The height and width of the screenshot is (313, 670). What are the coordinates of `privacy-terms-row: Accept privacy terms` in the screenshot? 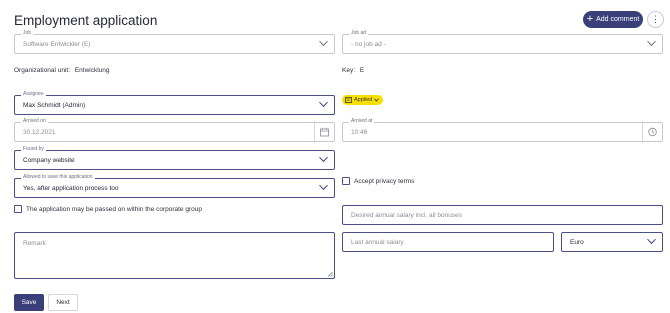 It's located at (378, 181).